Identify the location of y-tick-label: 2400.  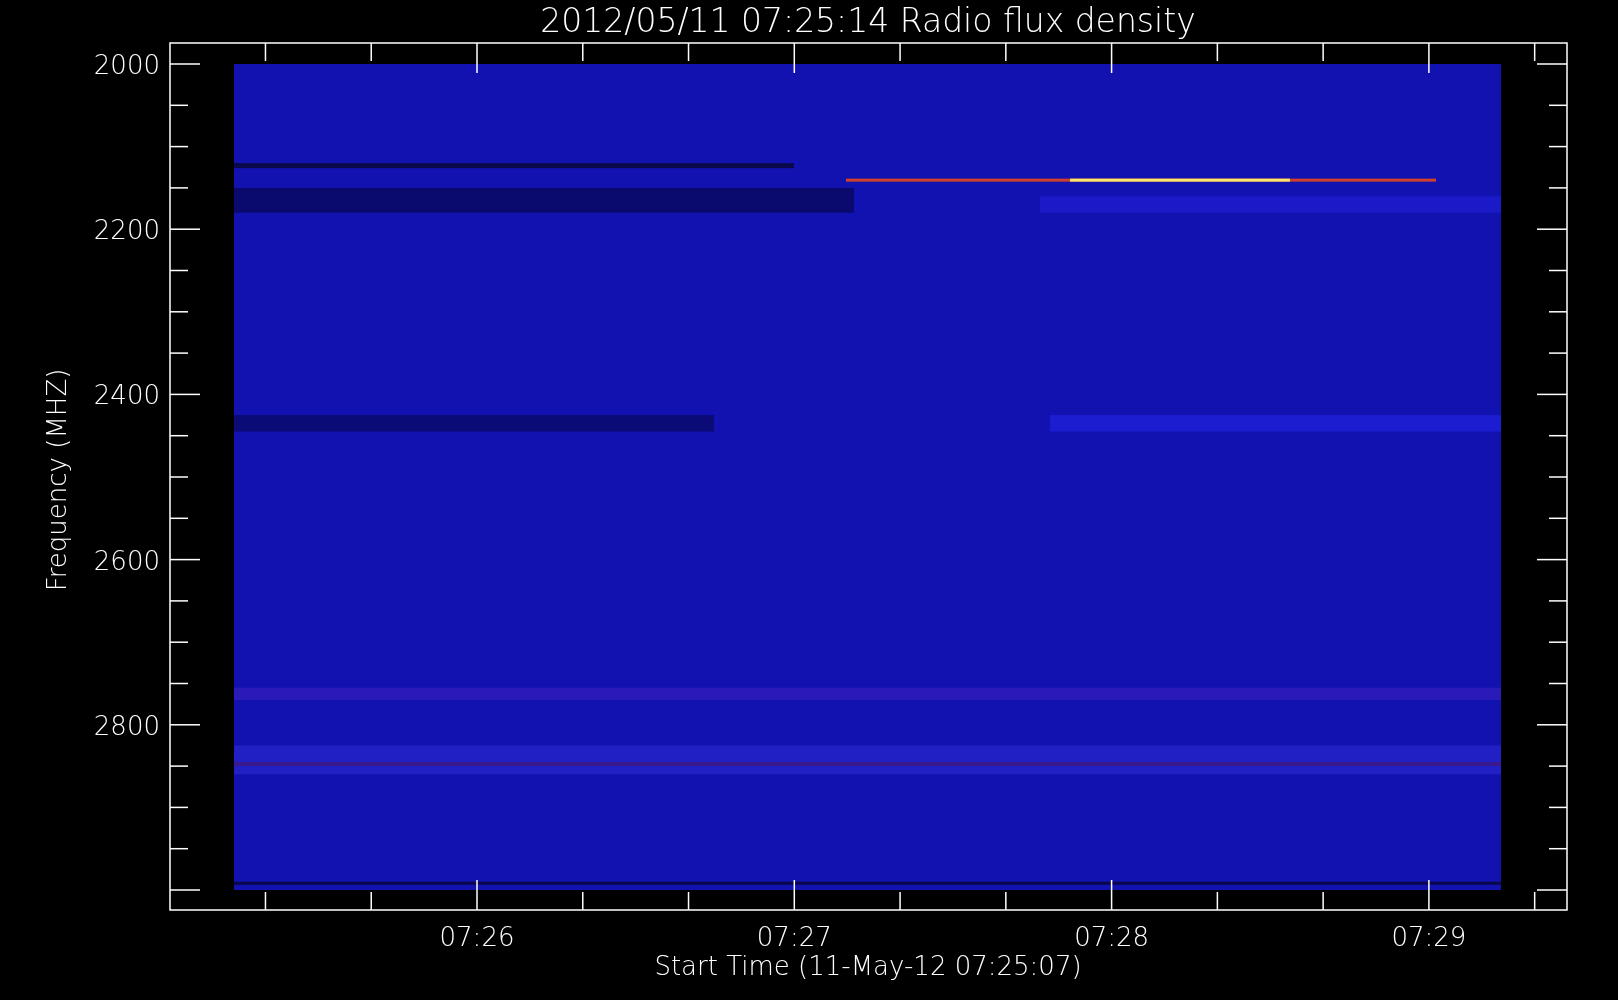
(126, 395).